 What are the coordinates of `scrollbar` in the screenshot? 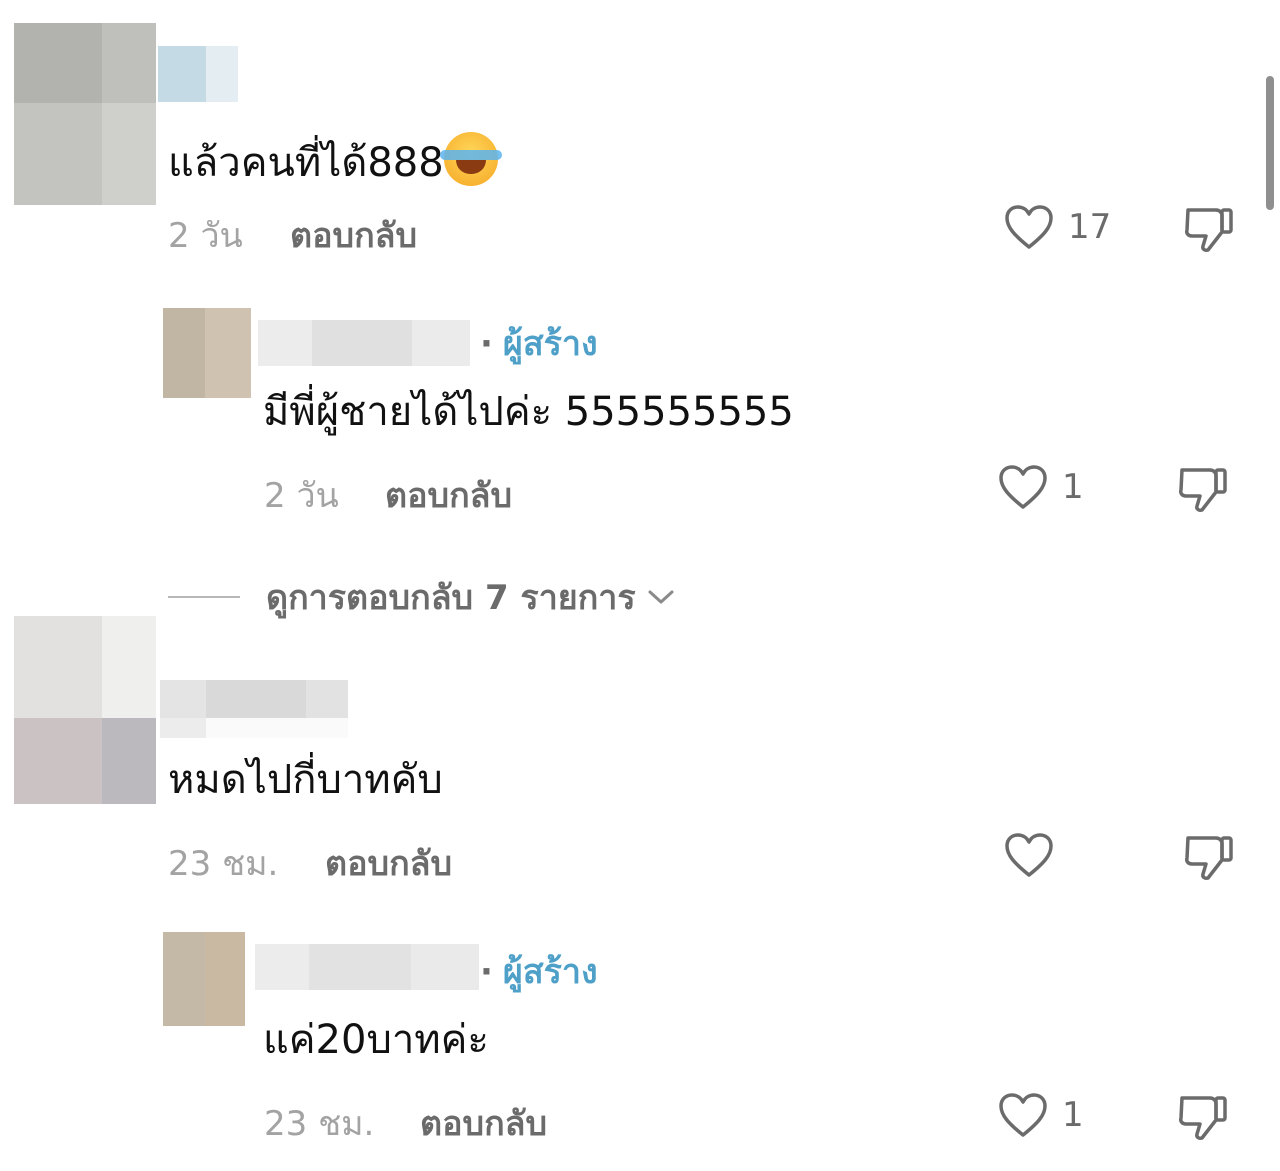 It's located at (1270, 143).